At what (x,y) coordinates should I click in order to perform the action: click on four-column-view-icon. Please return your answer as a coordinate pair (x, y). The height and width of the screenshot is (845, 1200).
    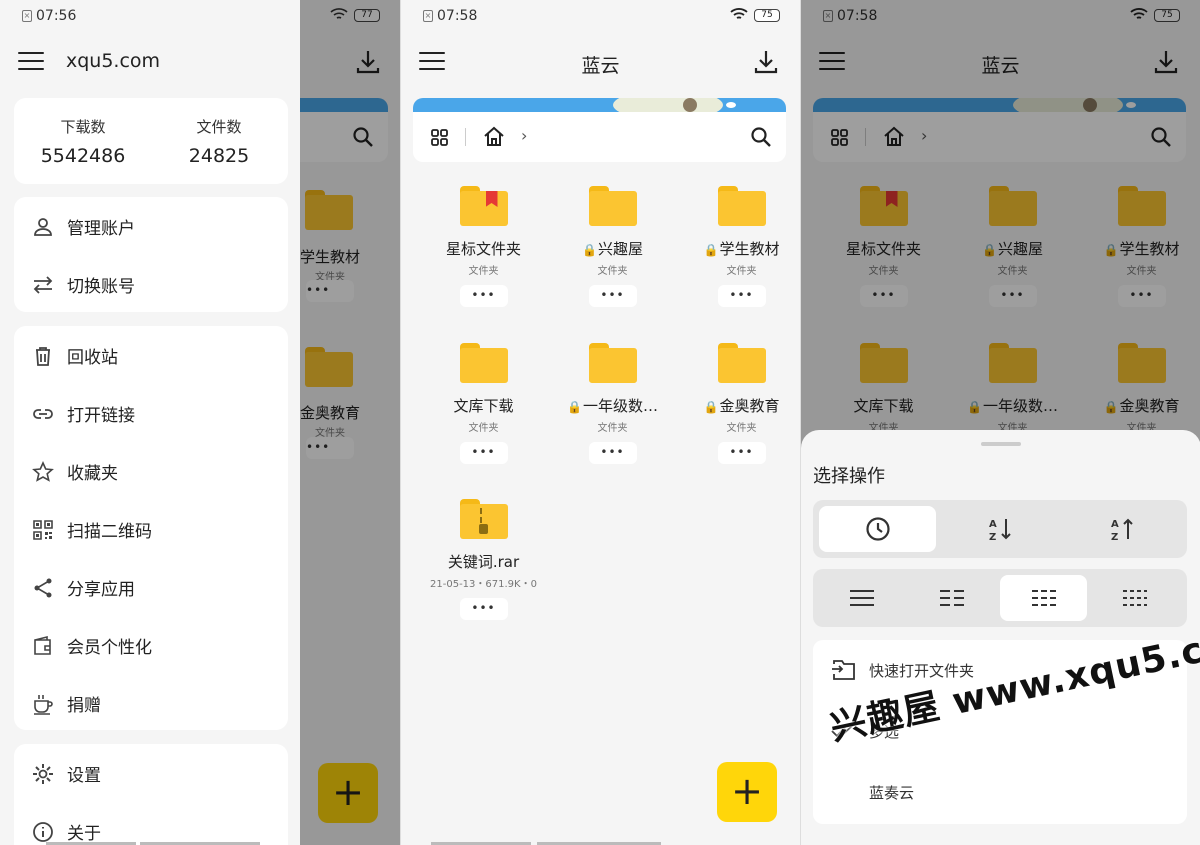
    Looking at the image, I should click on (1134, 598).